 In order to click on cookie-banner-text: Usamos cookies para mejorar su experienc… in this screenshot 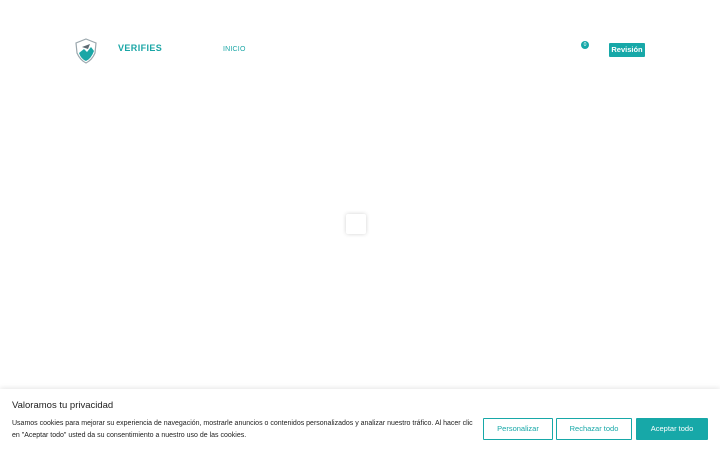, I will do `click(242, 429)`.